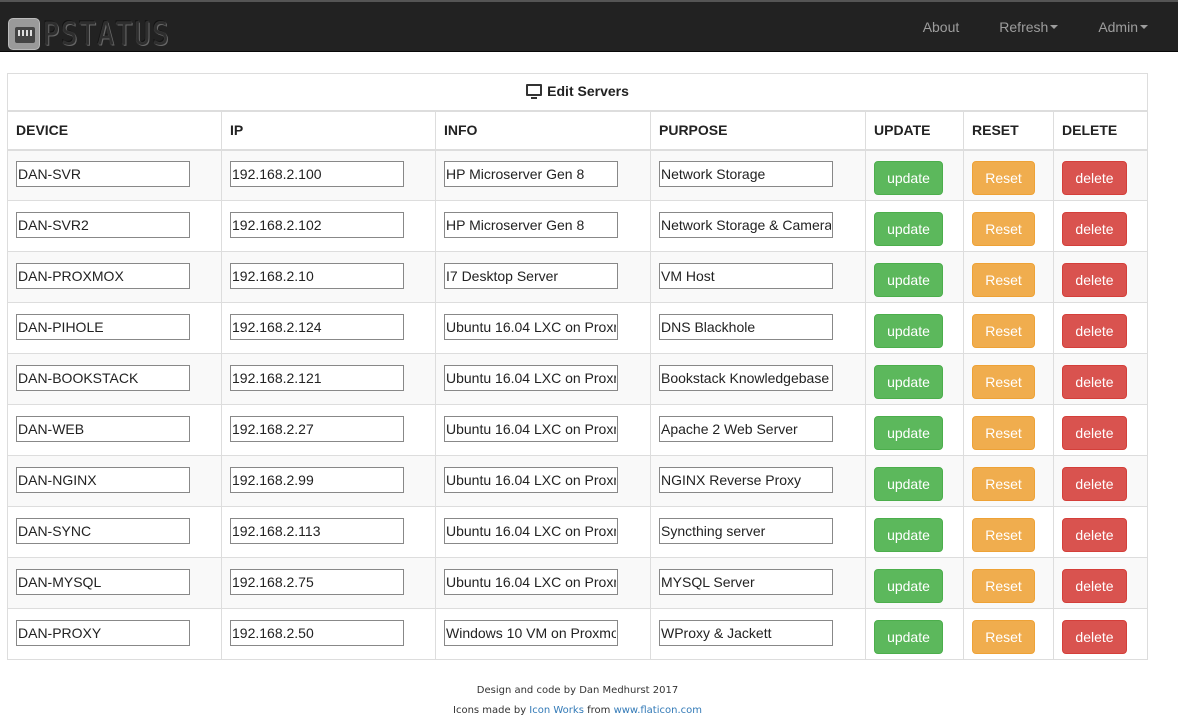 The image size is (1178, 725). I want to click on column-header-delete: DELETE, so click(1100, 130).